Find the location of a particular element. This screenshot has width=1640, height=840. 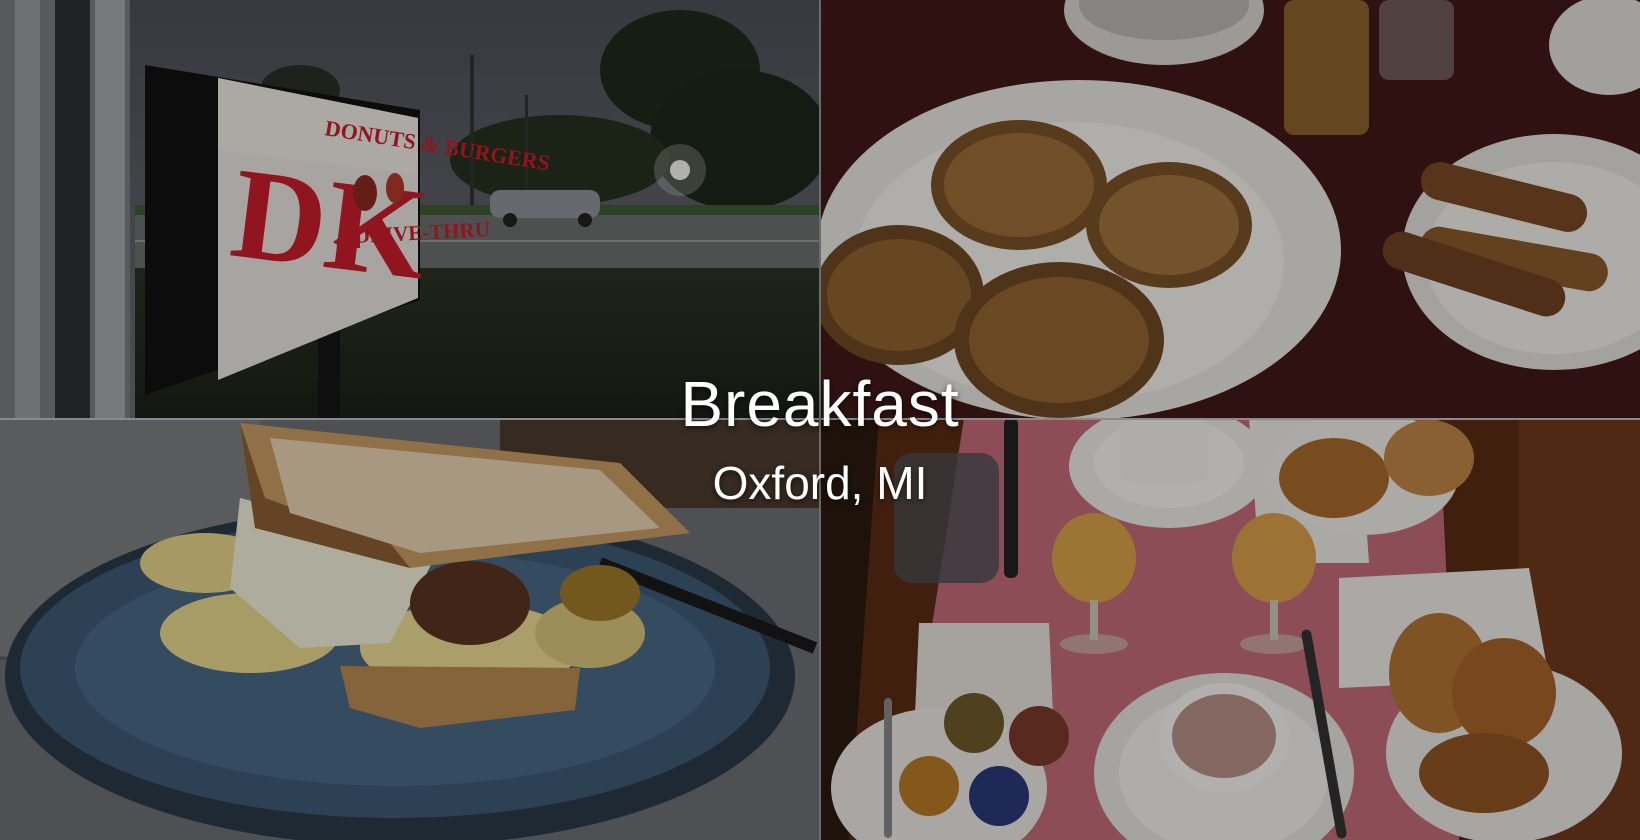

arrow-left-icon is located at coordinates (346, 242).